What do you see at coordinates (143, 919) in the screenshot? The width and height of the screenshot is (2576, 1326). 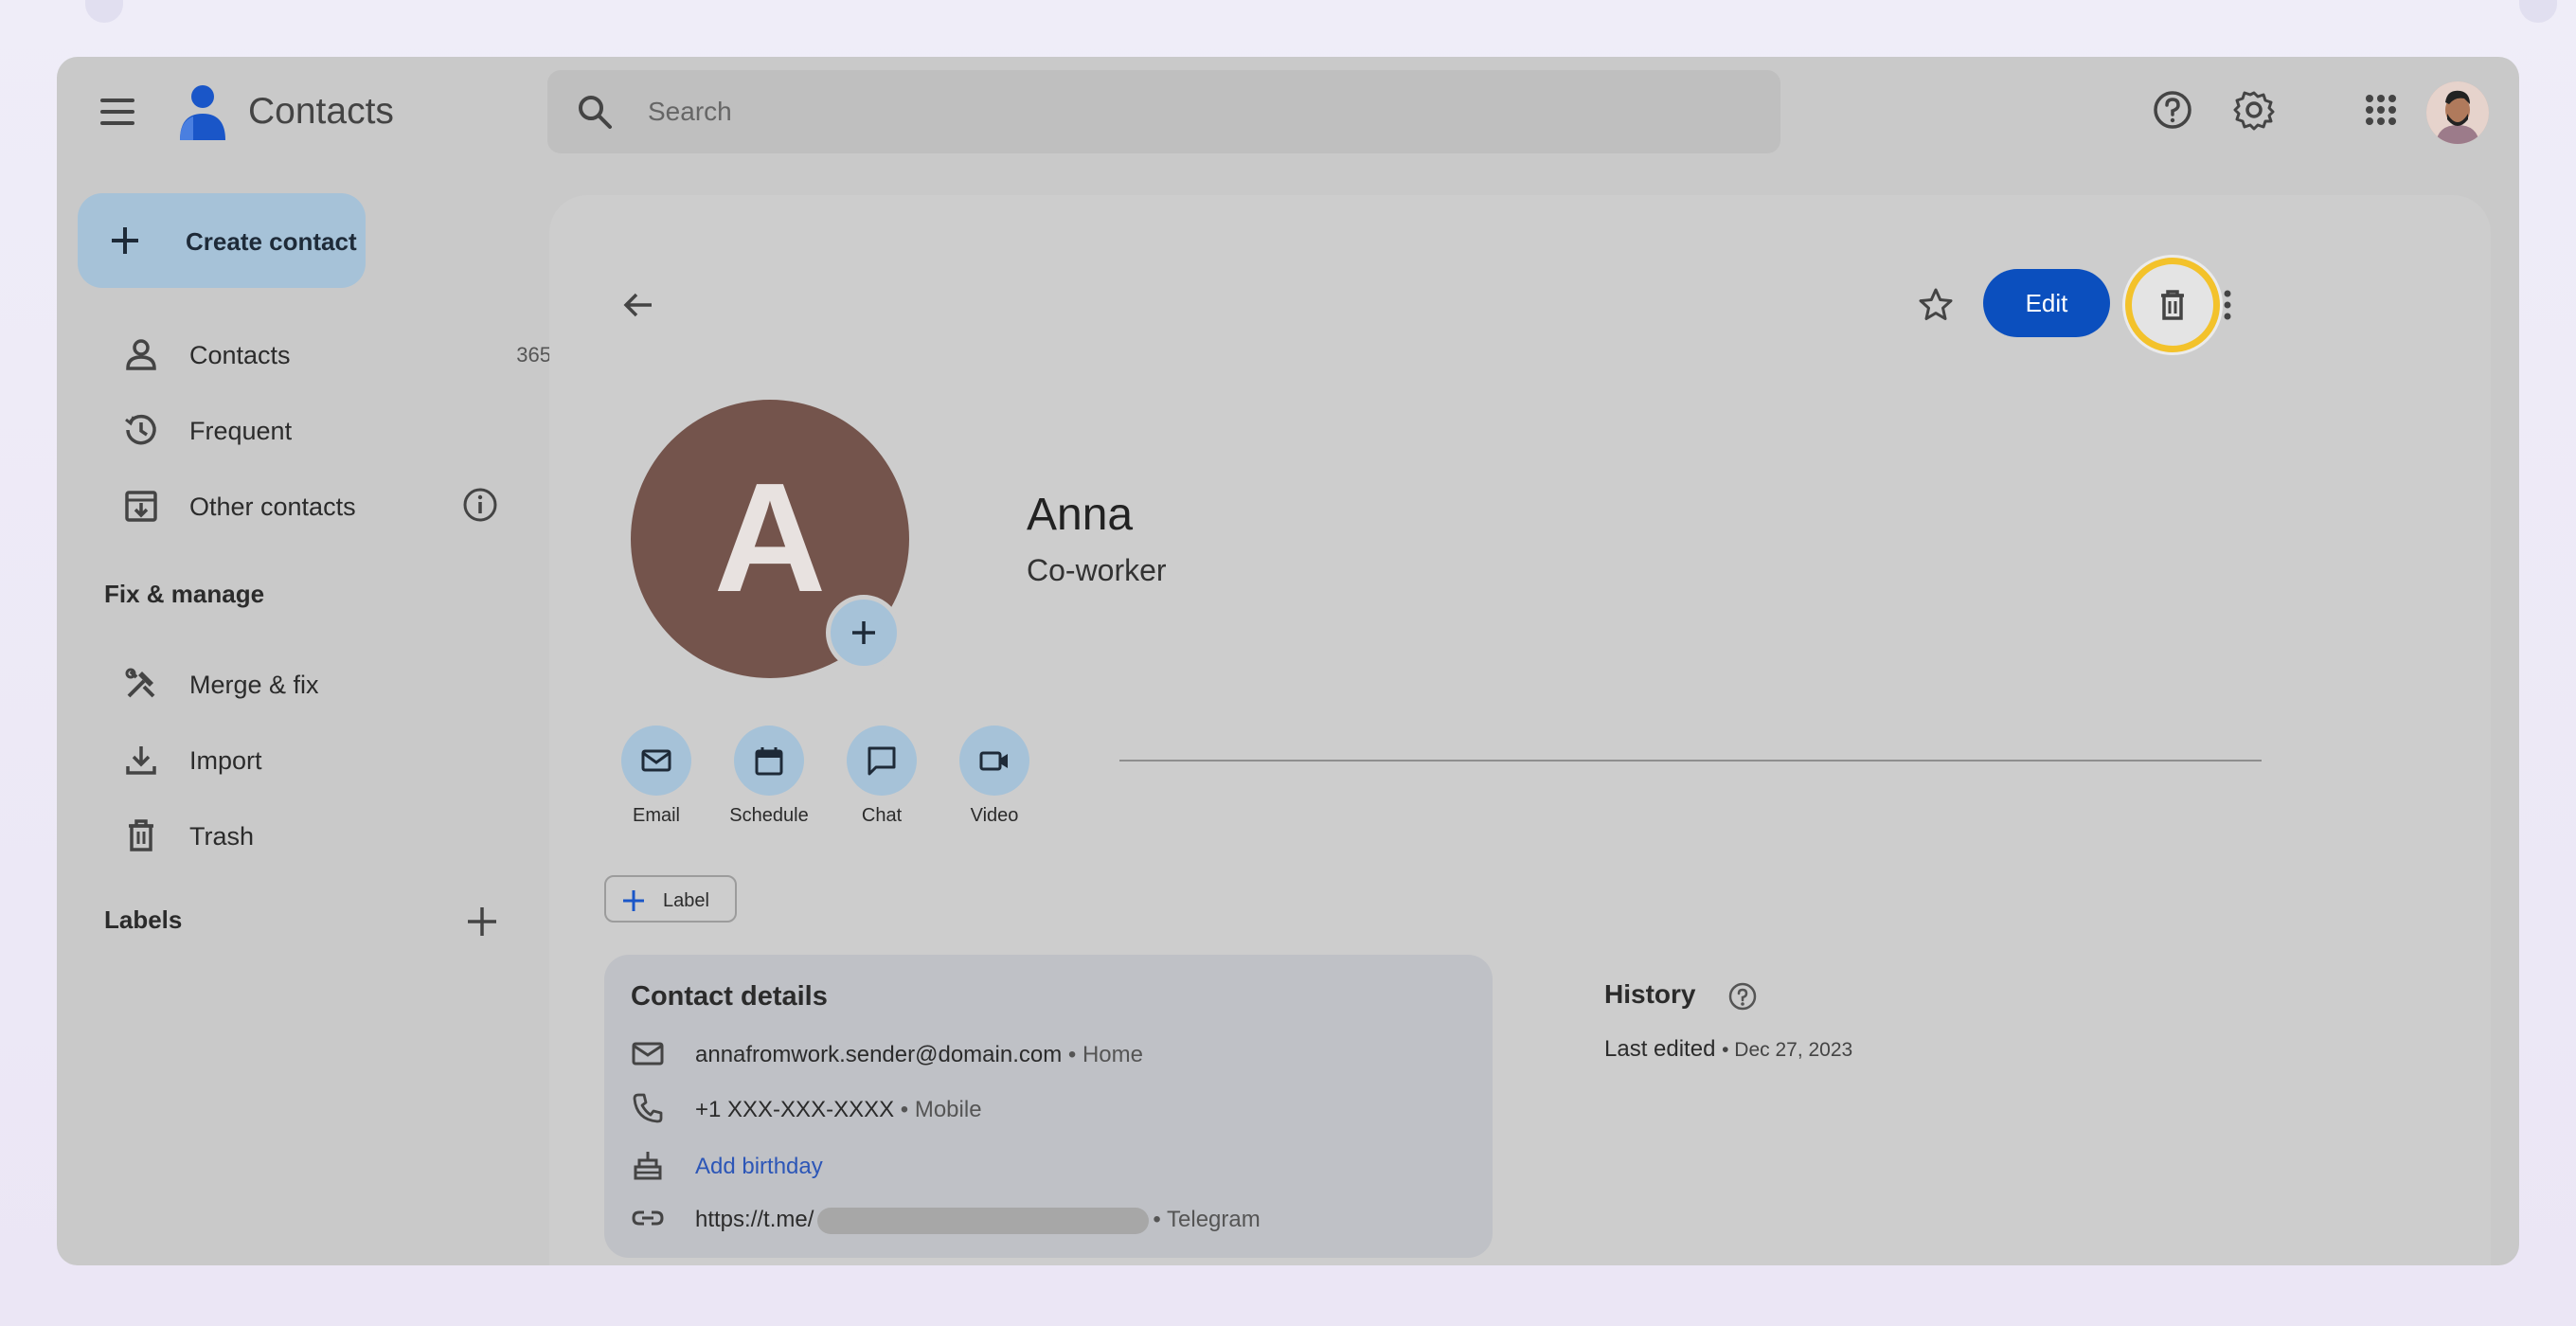 I see `labels-heading: Labels` at bounding box center [143, 919].